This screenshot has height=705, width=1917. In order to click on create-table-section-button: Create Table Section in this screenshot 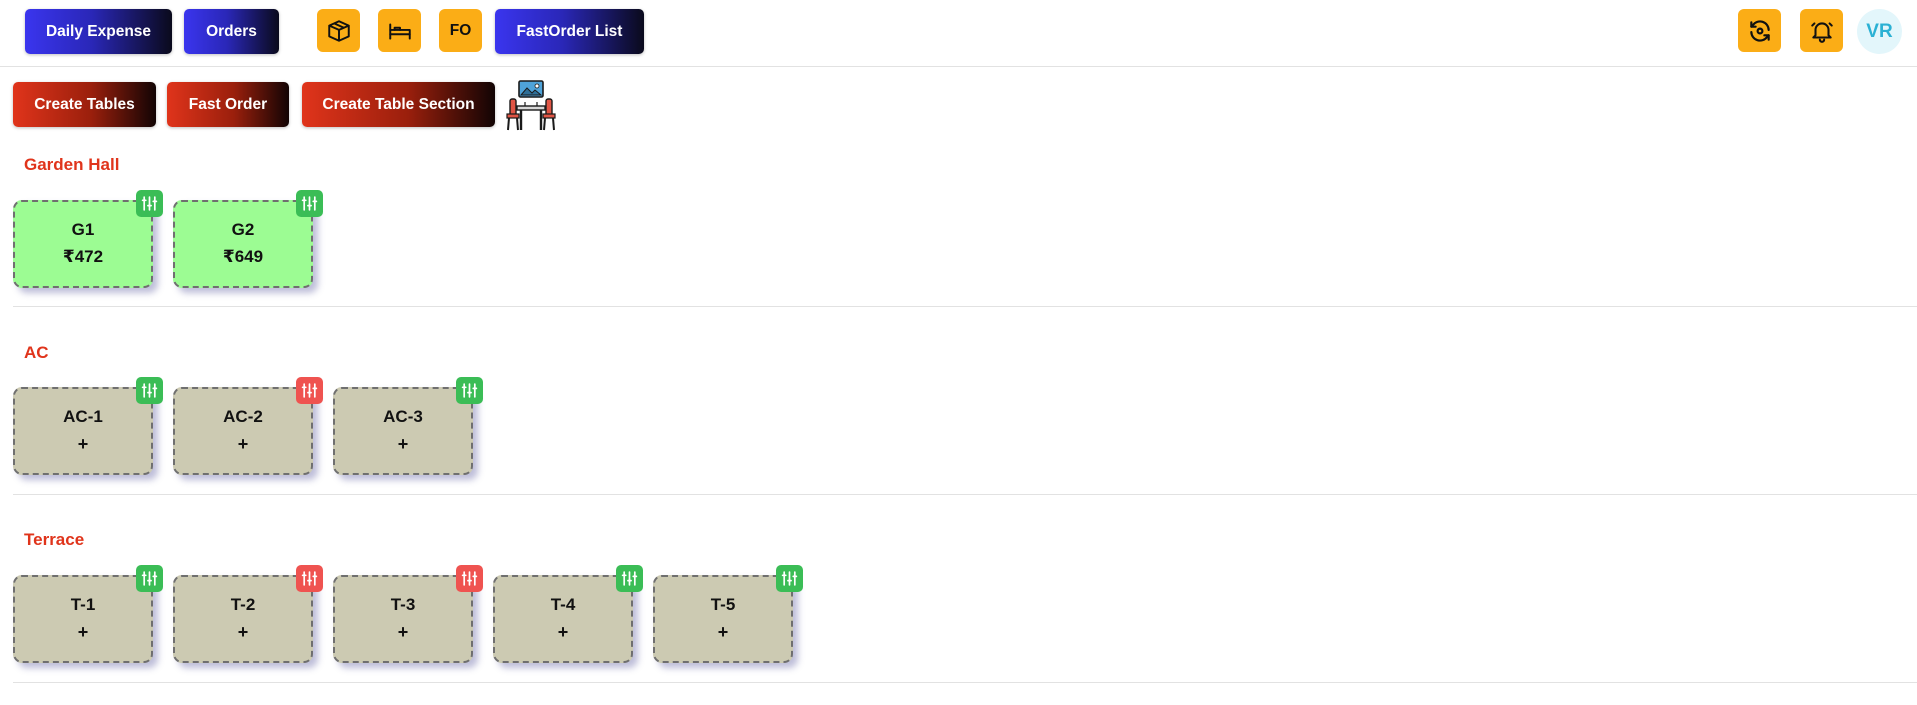, I will do `click(398, 104)`.